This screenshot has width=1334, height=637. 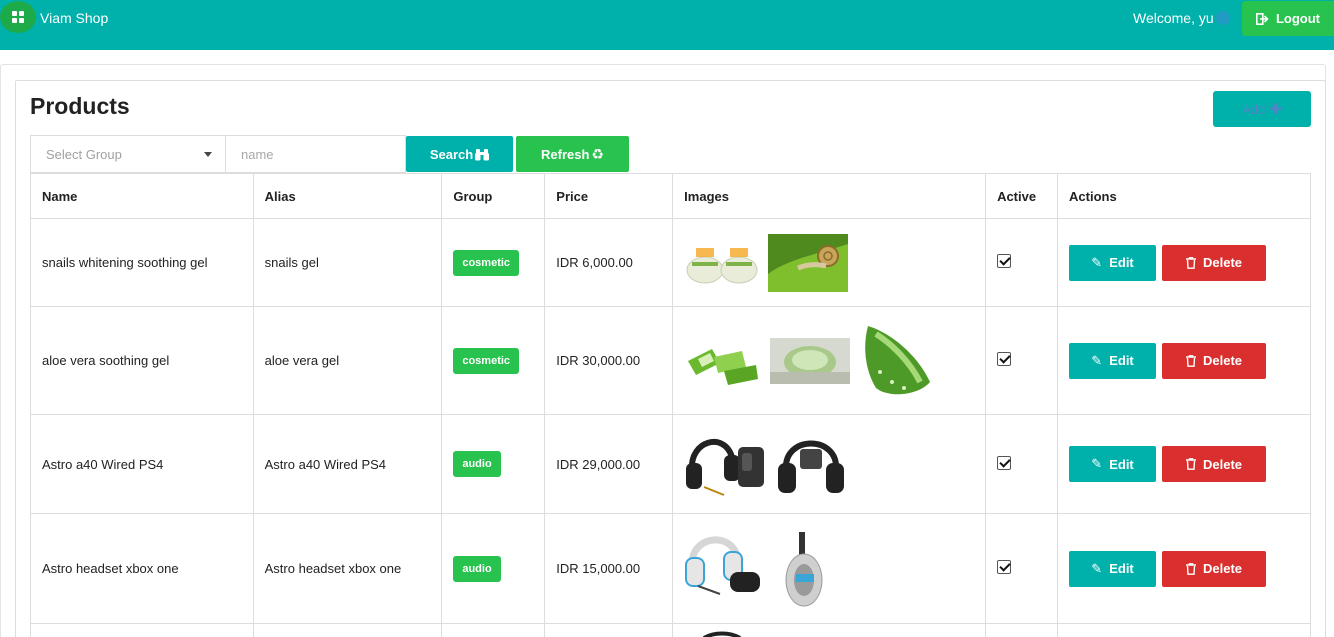 What do you see at coordinates (142, 196) in the screenshot?
I see `column-header-name: Name` at bounding box center [142, 196].